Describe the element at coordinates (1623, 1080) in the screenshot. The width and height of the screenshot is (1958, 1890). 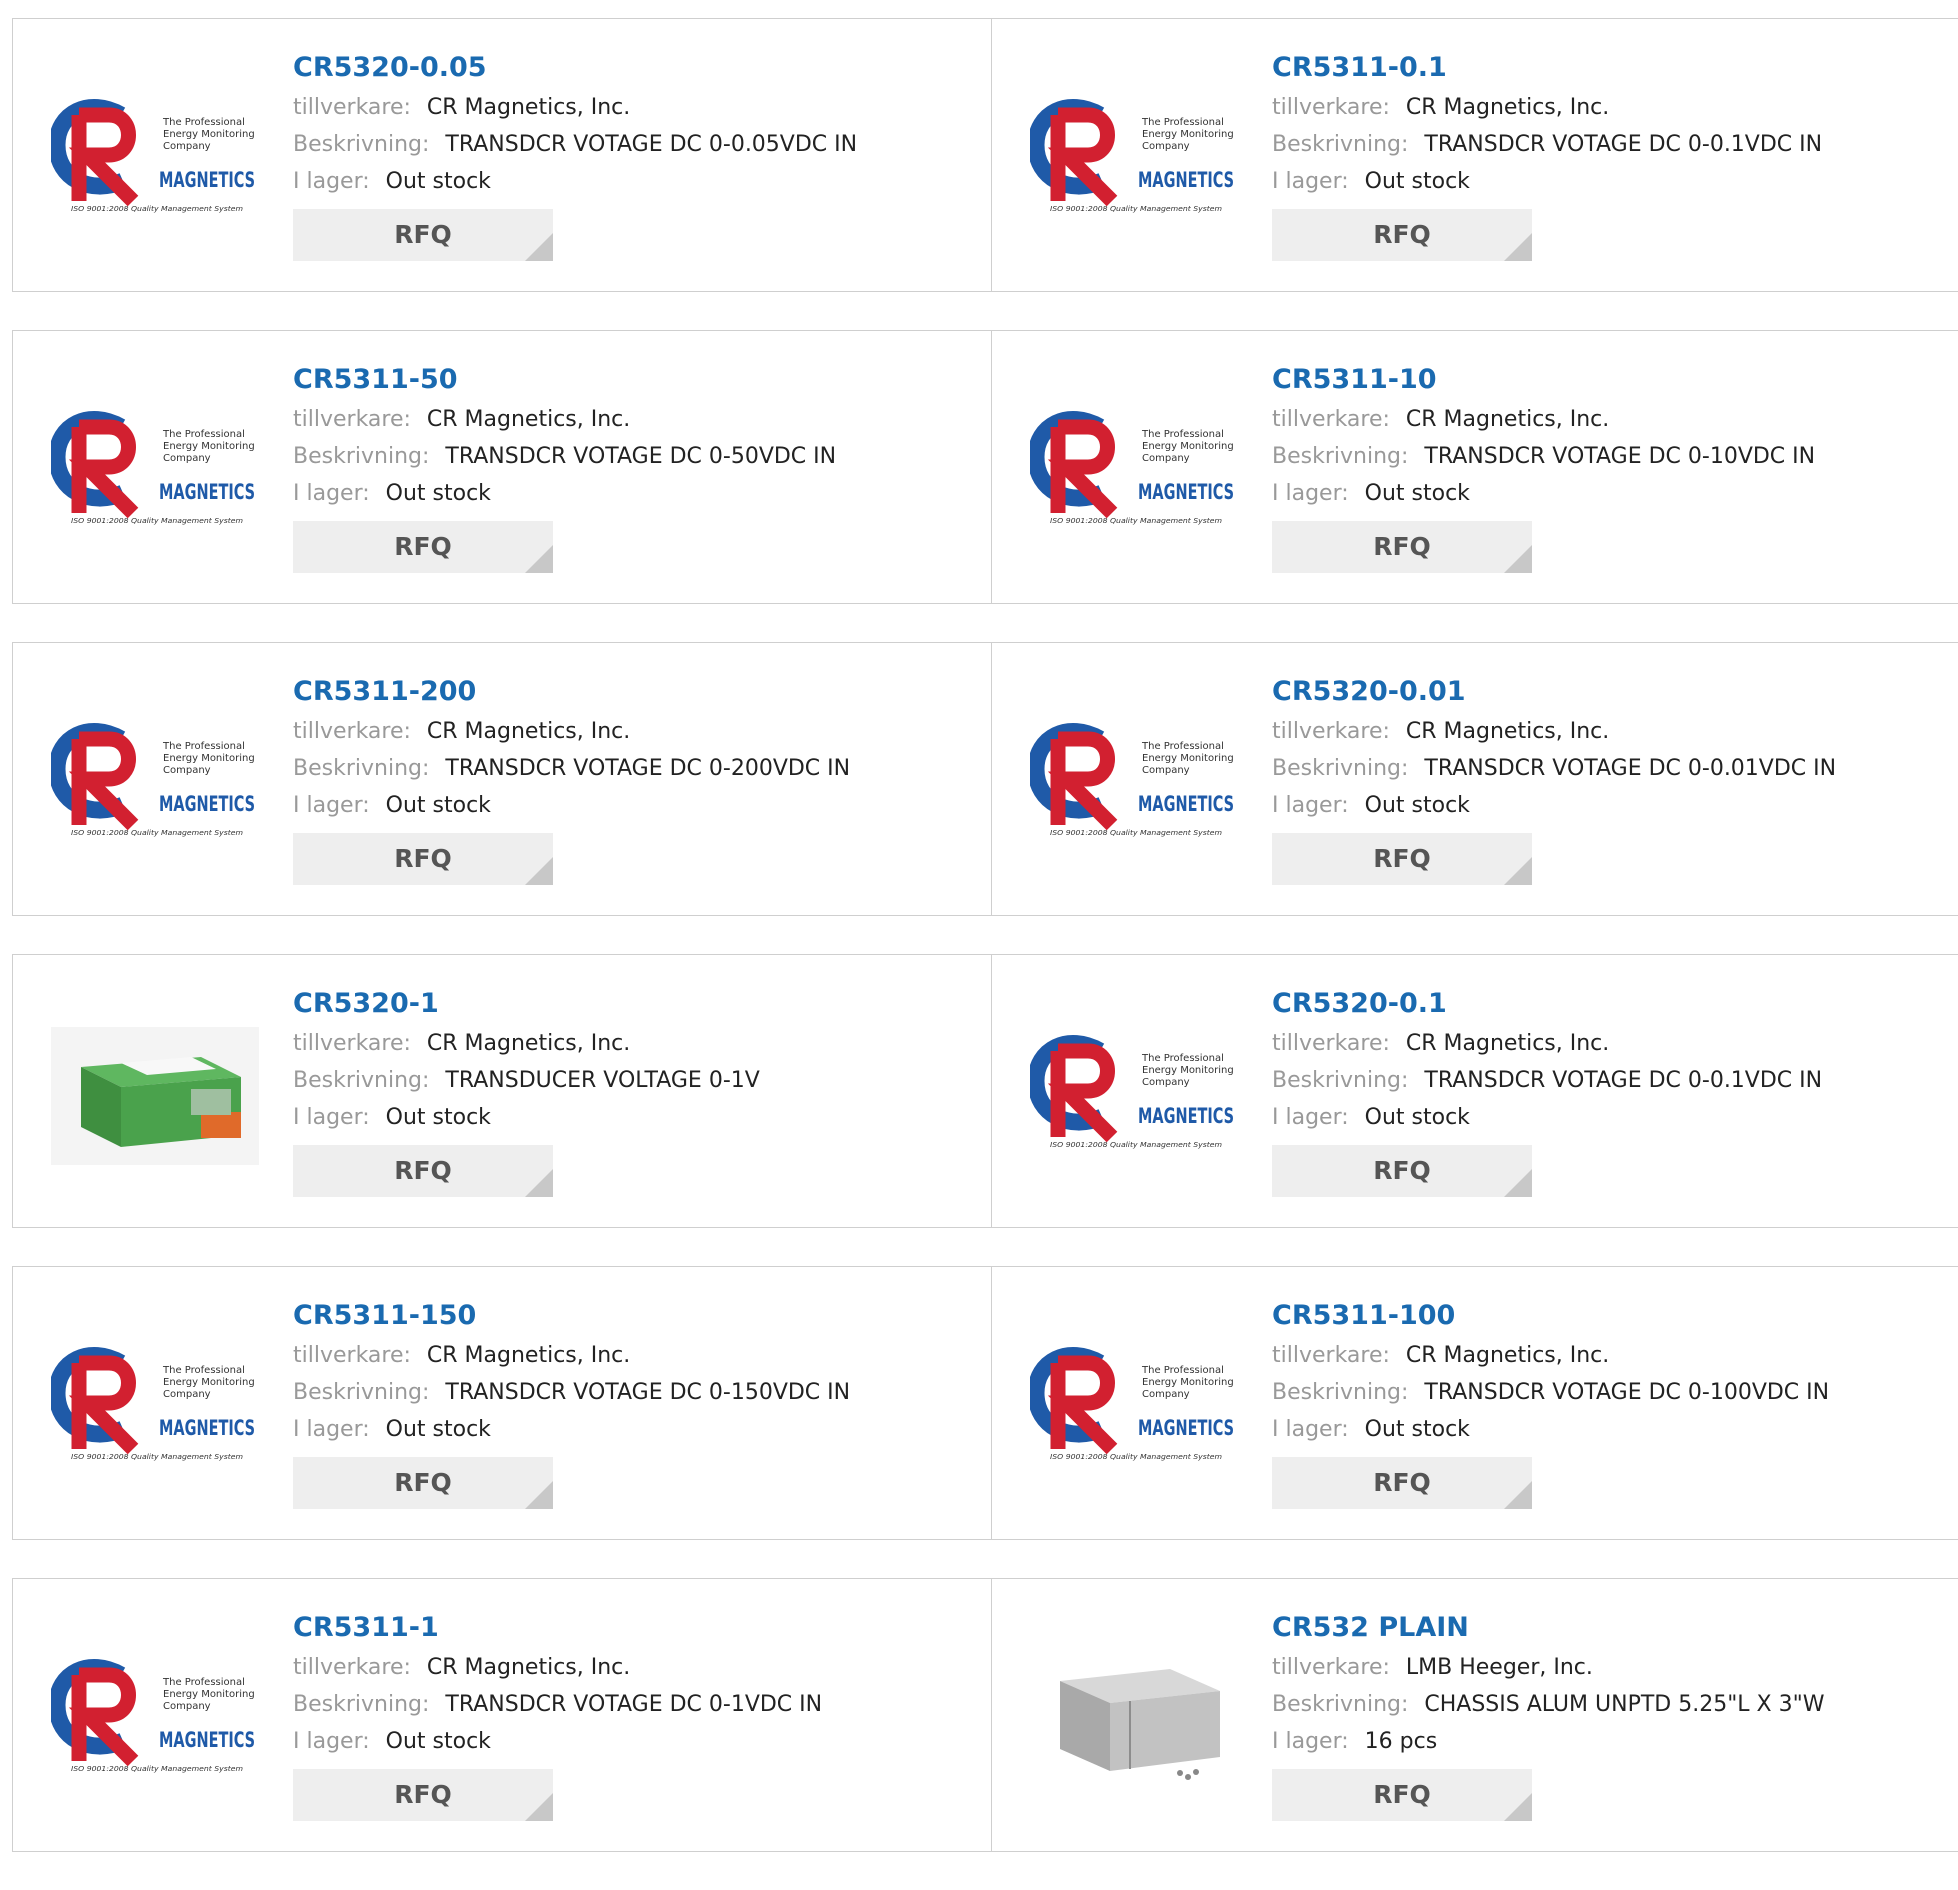
I see `description-value: TRANSDCR VOTAGE DC 0-0.1VDC IN` at that location.